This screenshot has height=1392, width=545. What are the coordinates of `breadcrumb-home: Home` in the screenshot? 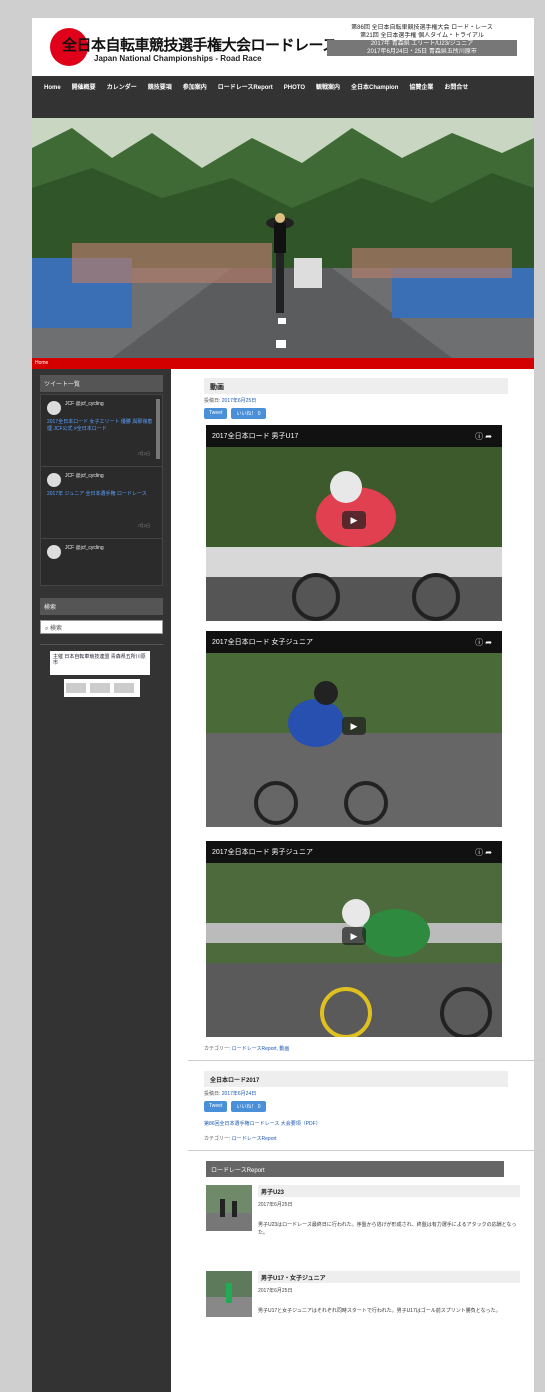 It's located at (283, 363).